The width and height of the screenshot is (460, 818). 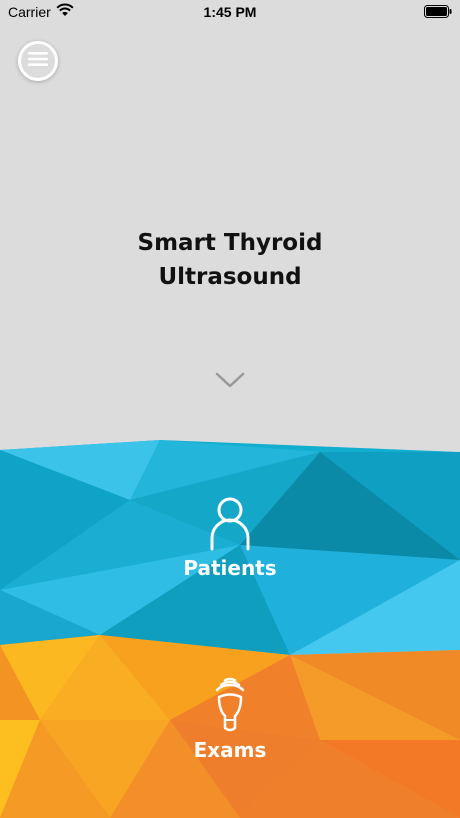 What do you see at coordinates (230, 707) in the screenshot?
I see `ultrasound-probe-icon` at bounding box center [230, 707].